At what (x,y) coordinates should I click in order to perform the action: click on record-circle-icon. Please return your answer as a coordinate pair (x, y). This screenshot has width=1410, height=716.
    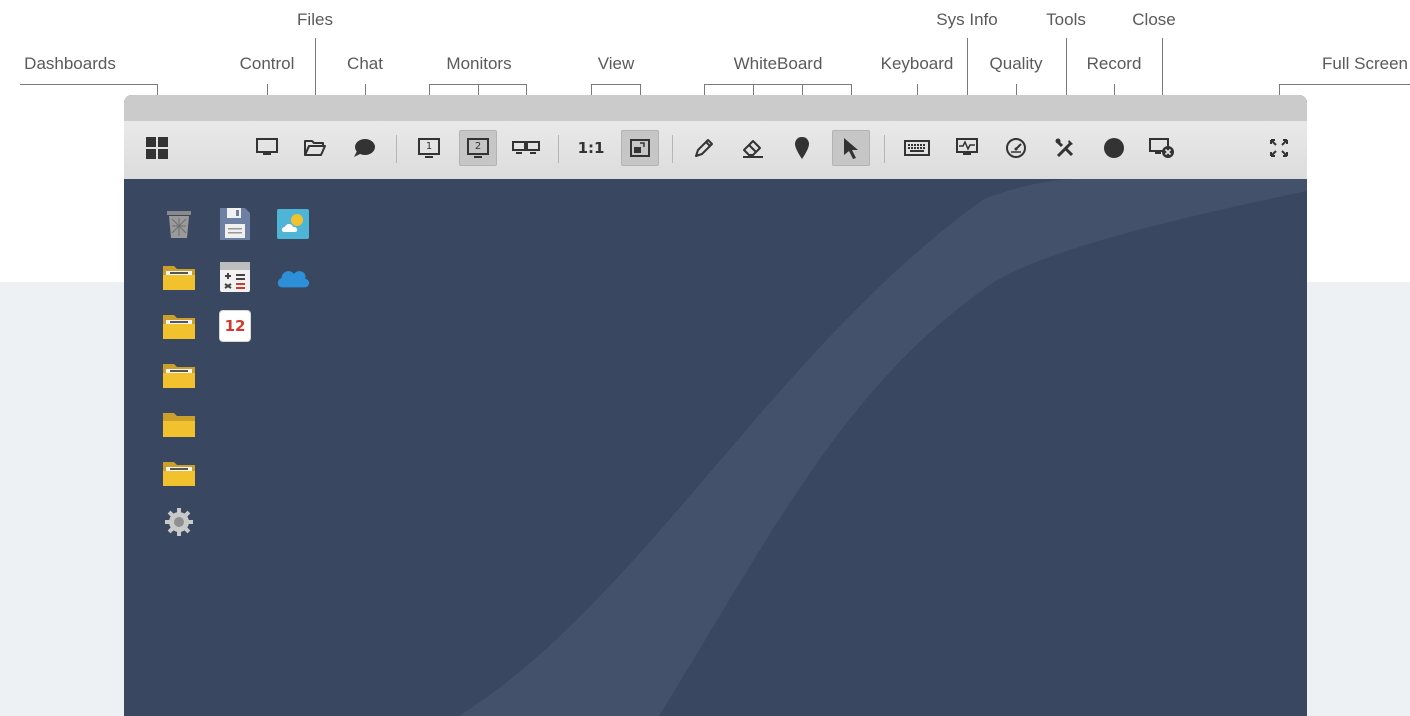
    Looking at the image, I should click on (1114, 148).